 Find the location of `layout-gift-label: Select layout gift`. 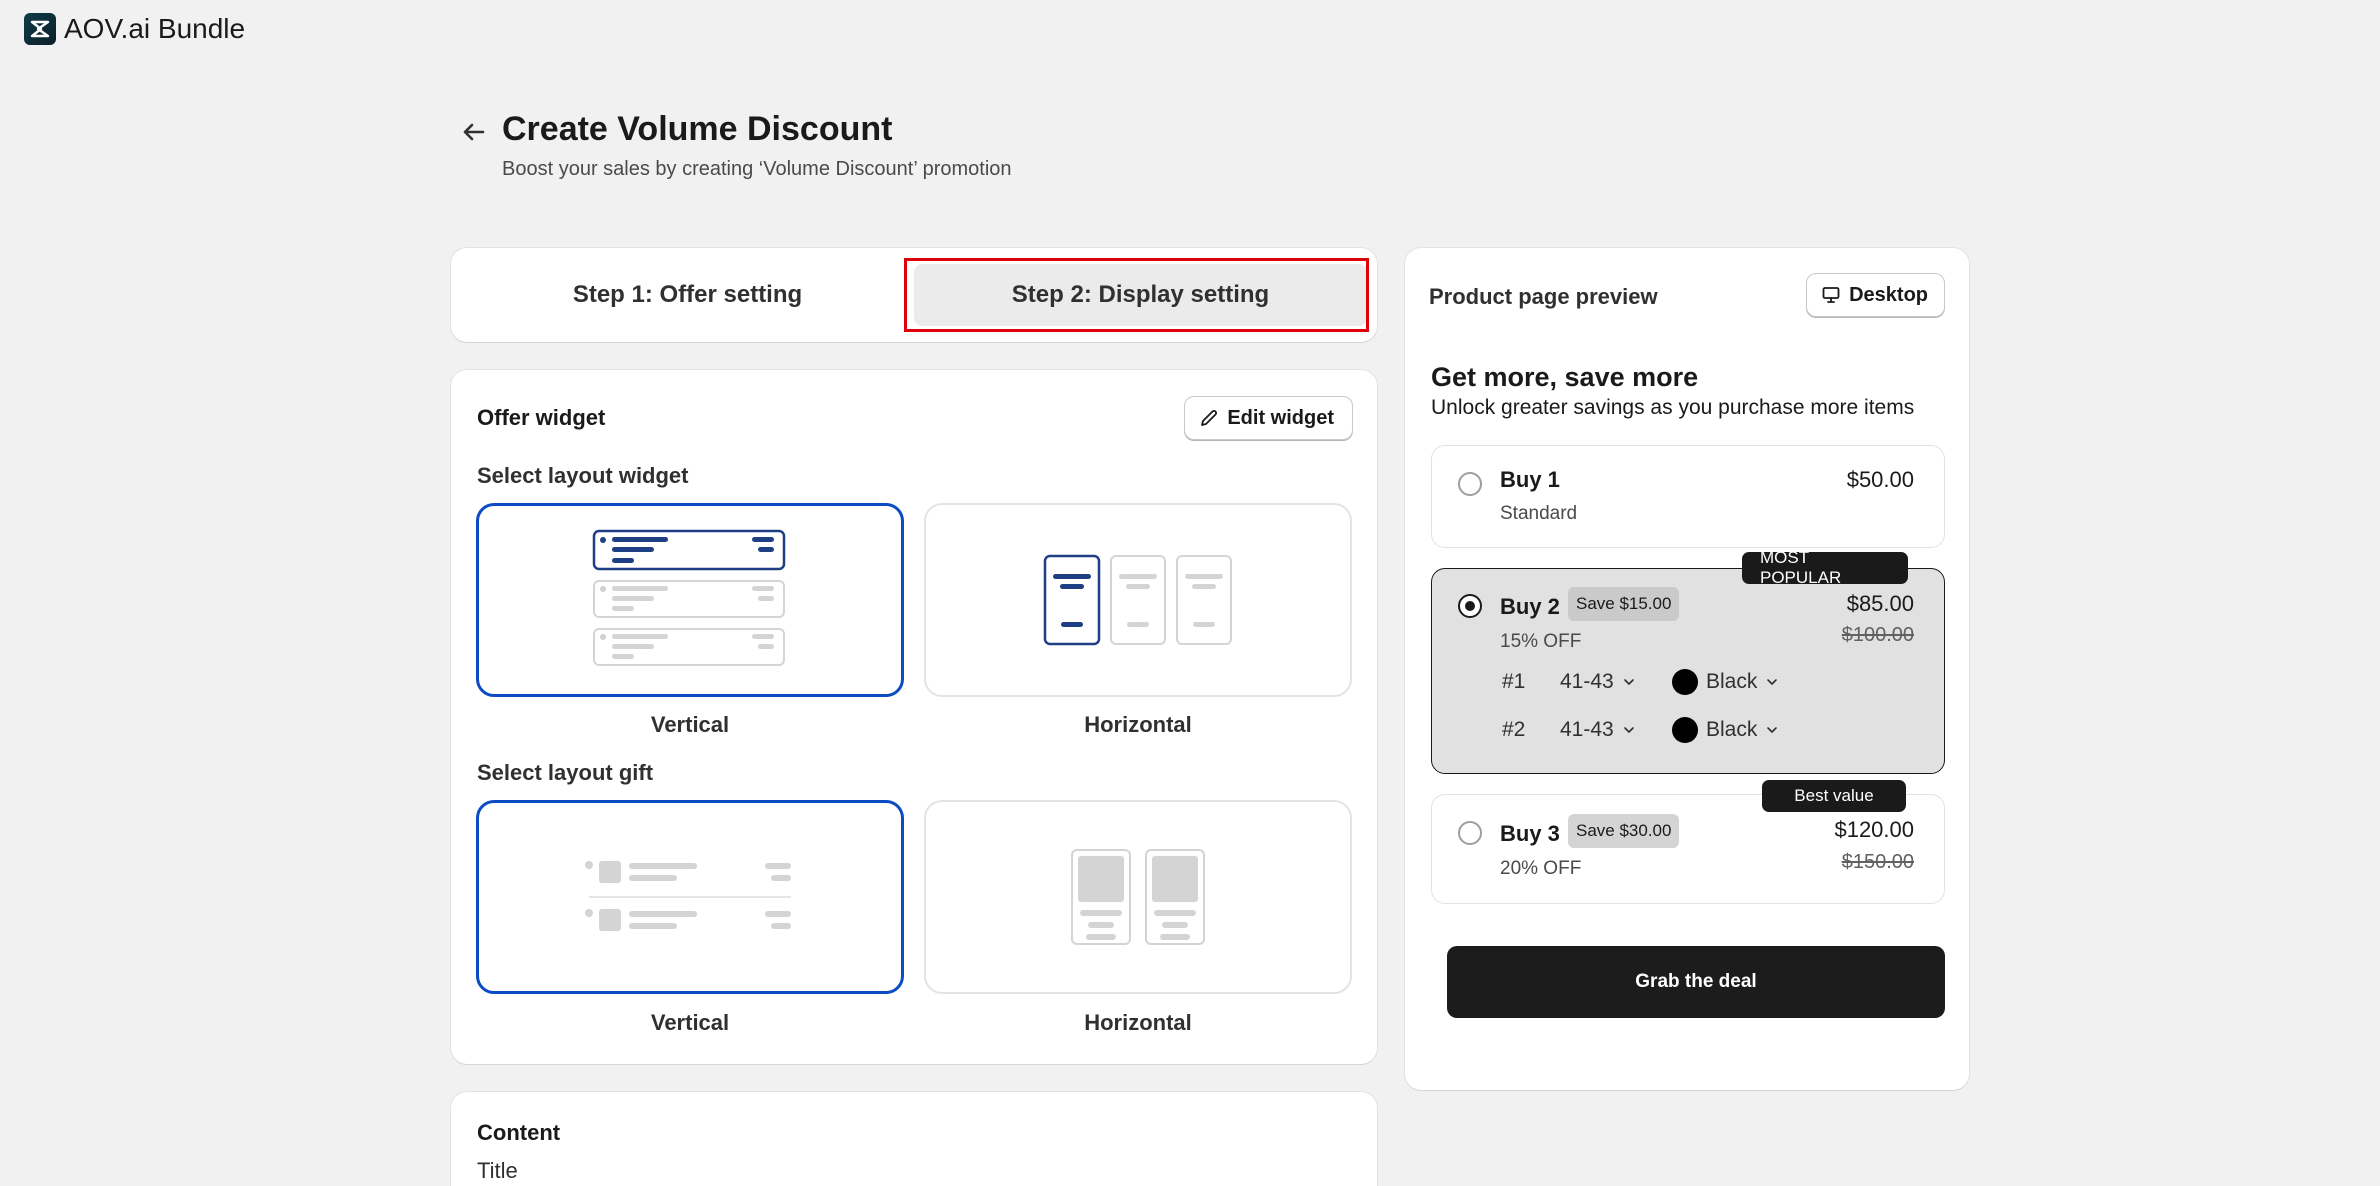

layout-gift-label: Select layout gift is located at coordinates (565, 772).